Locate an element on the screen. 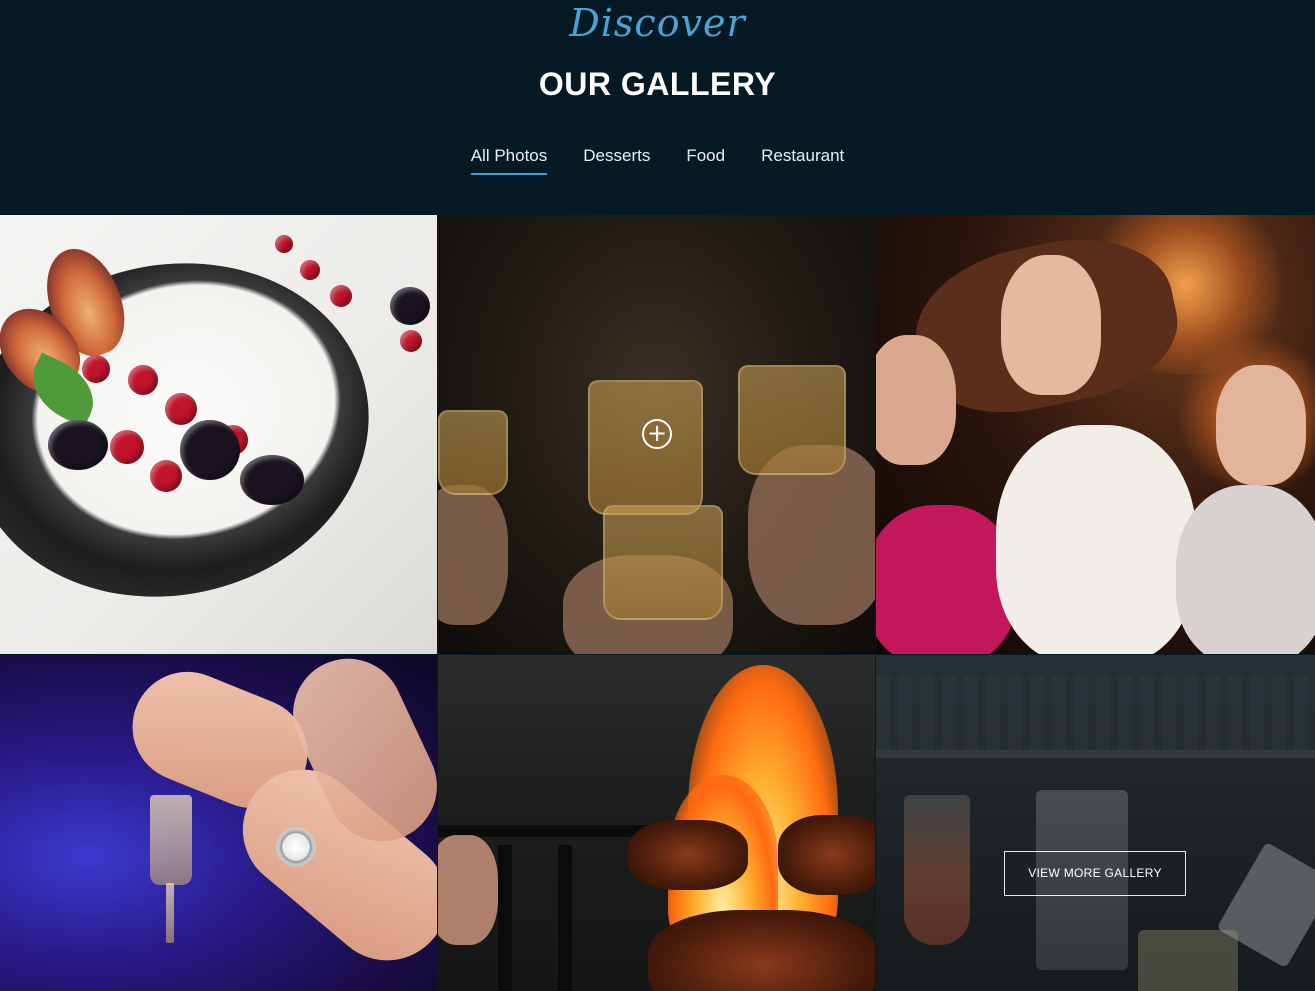 The width and height of the screenshot is (1315, 991). gallery-item-grill is located at coordinates (656, 823).